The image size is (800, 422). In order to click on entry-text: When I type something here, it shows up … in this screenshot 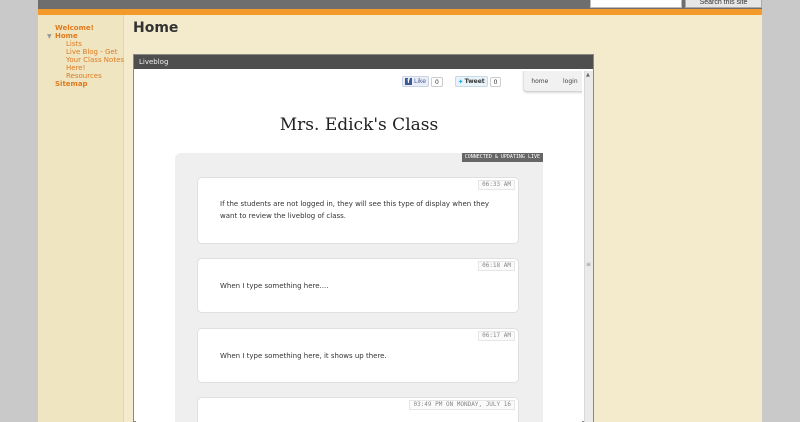, I will do `click(303, 356)`.